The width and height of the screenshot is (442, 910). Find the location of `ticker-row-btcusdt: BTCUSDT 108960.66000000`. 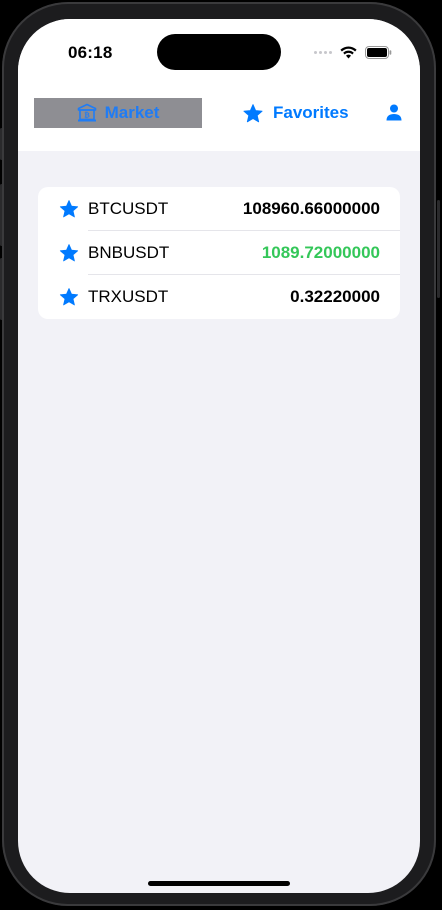

ticker-row-btcusdt: BTCUSDT 108960.66000000 is located at coordinates (219, 209).